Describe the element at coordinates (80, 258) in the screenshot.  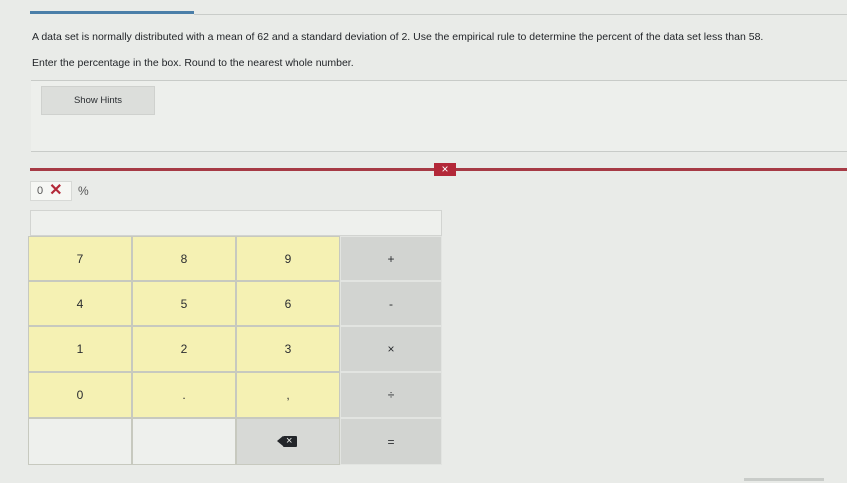
I see `key-7: 7` at that location.